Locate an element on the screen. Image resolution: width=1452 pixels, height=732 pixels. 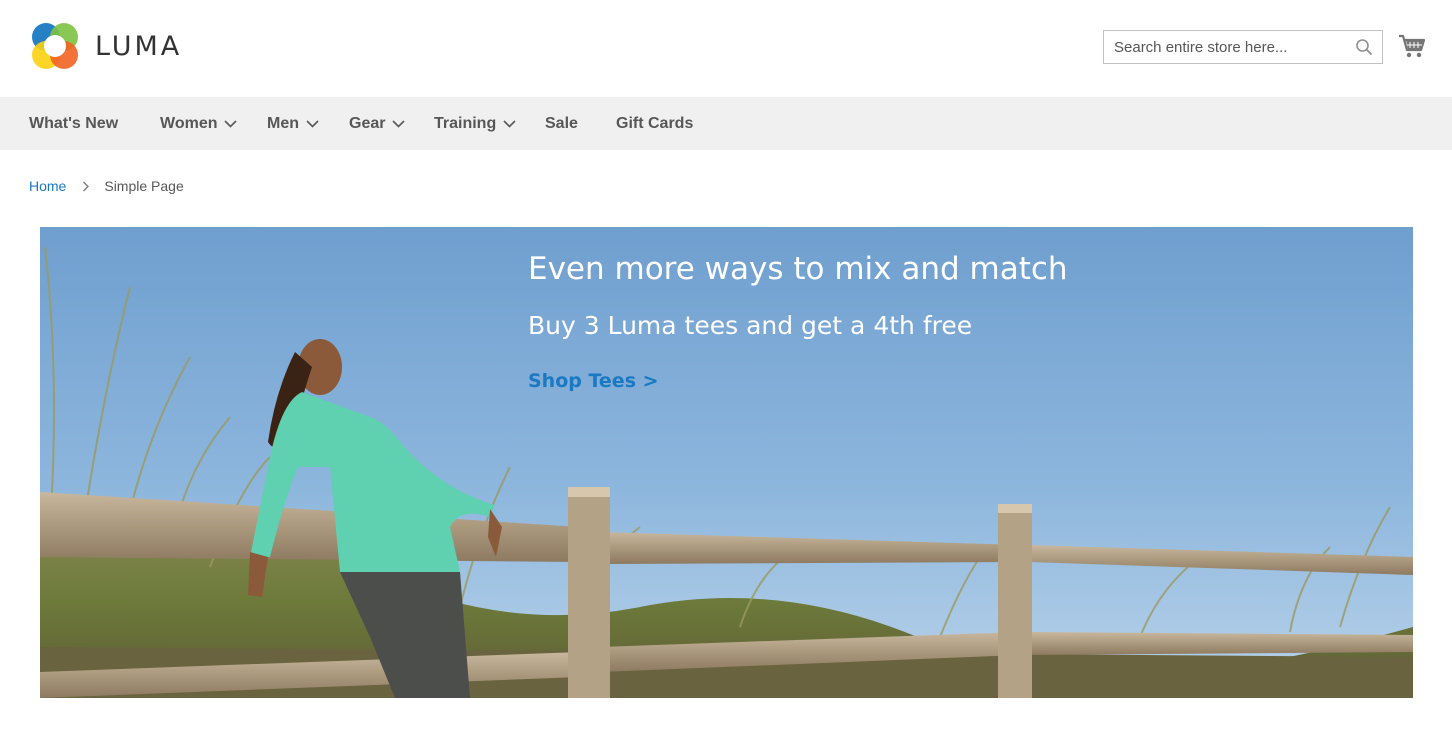
nav-item-sale: Sale is located at coordinates (561, 123).